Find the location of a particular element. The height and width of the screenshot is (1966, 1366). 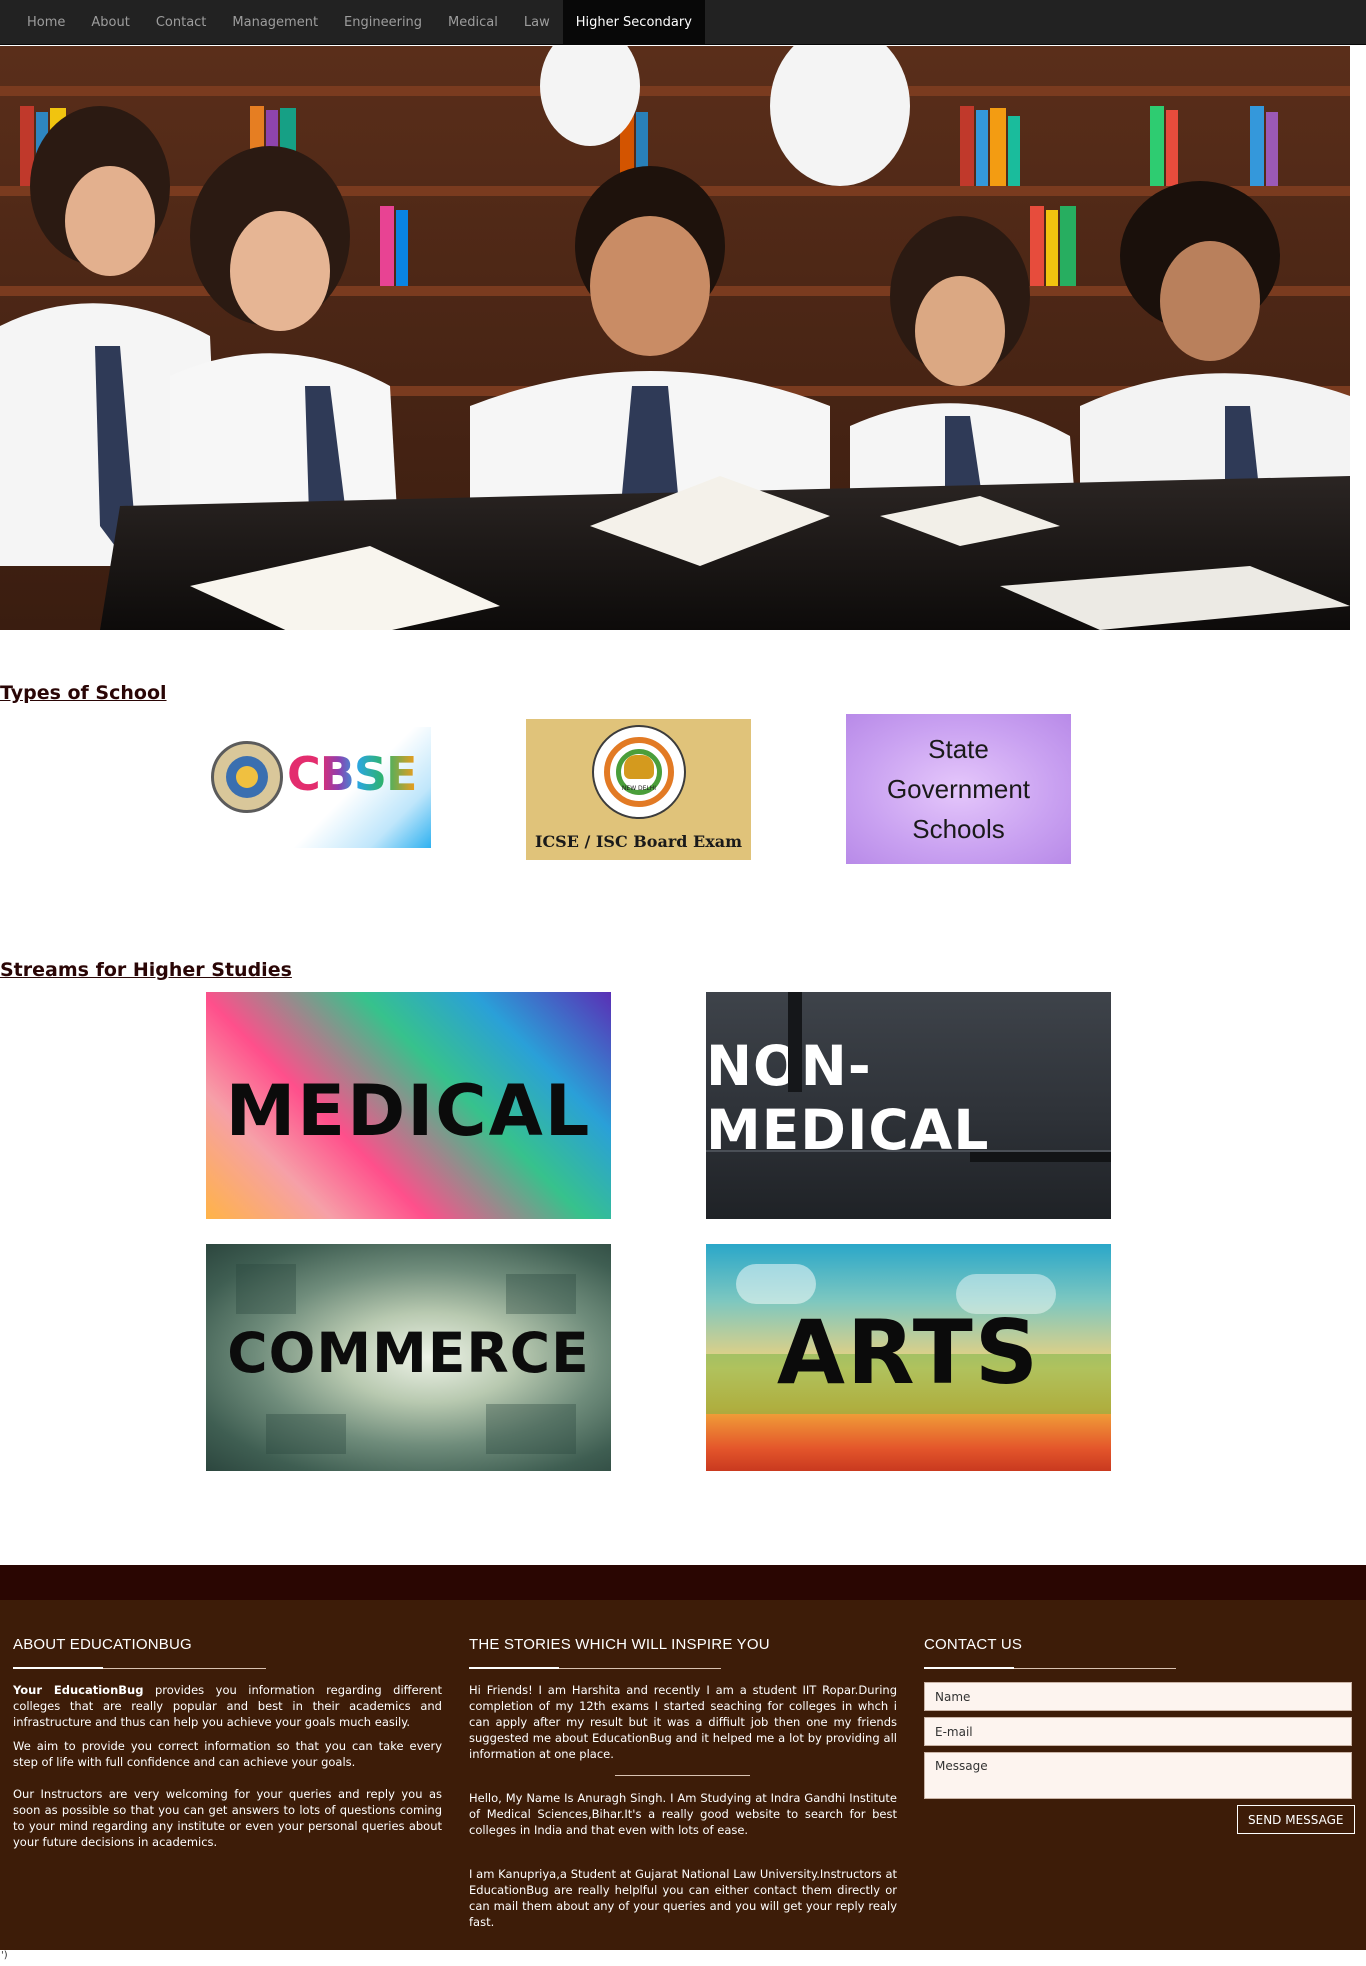

icse-emblem-icon: NEW DELHI is located at coordinates (639, 772).